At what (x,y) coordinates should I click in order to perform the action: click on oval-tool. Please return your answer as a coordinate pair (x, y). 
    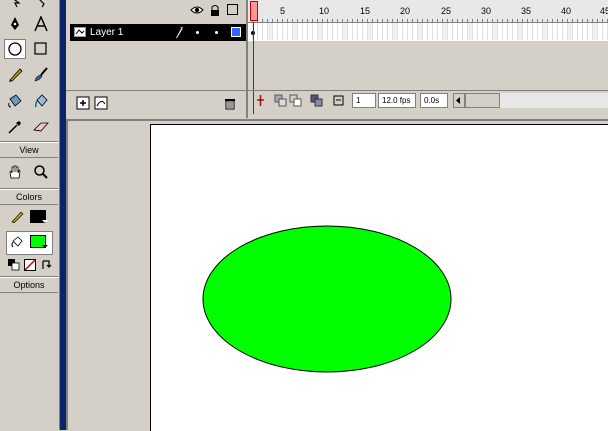
    Looking at the image, I should click on (15, 49).